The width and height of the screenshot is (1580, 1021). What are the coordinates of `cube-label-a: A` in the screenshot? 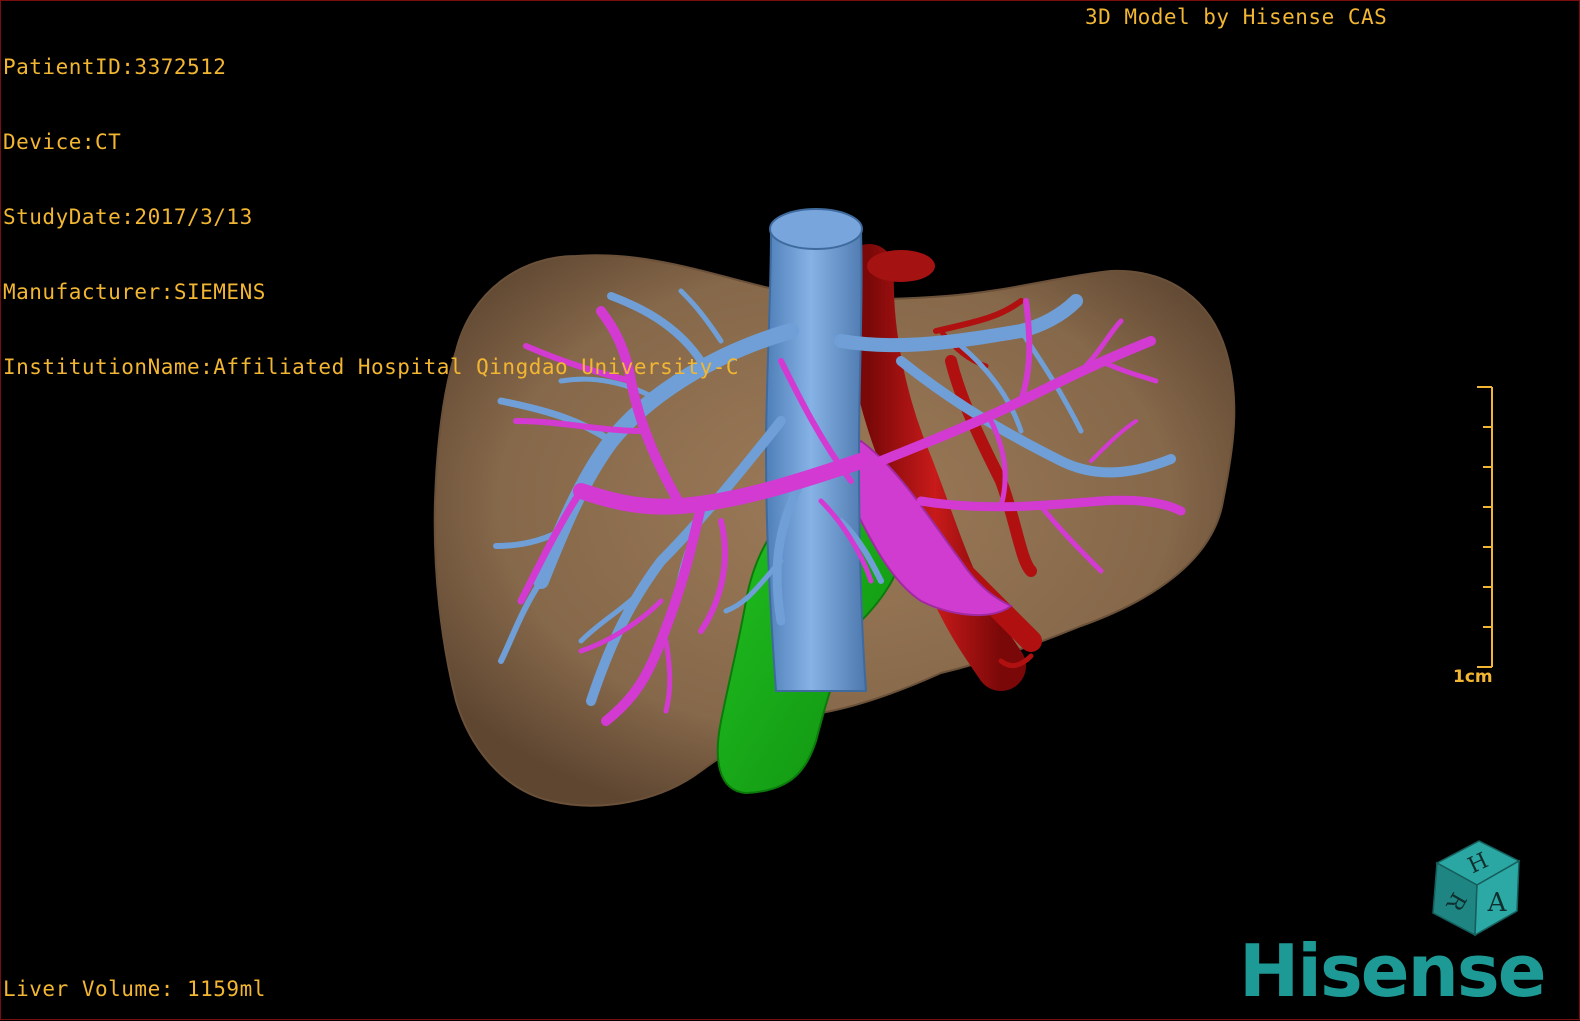 It's located at (1497, 903).